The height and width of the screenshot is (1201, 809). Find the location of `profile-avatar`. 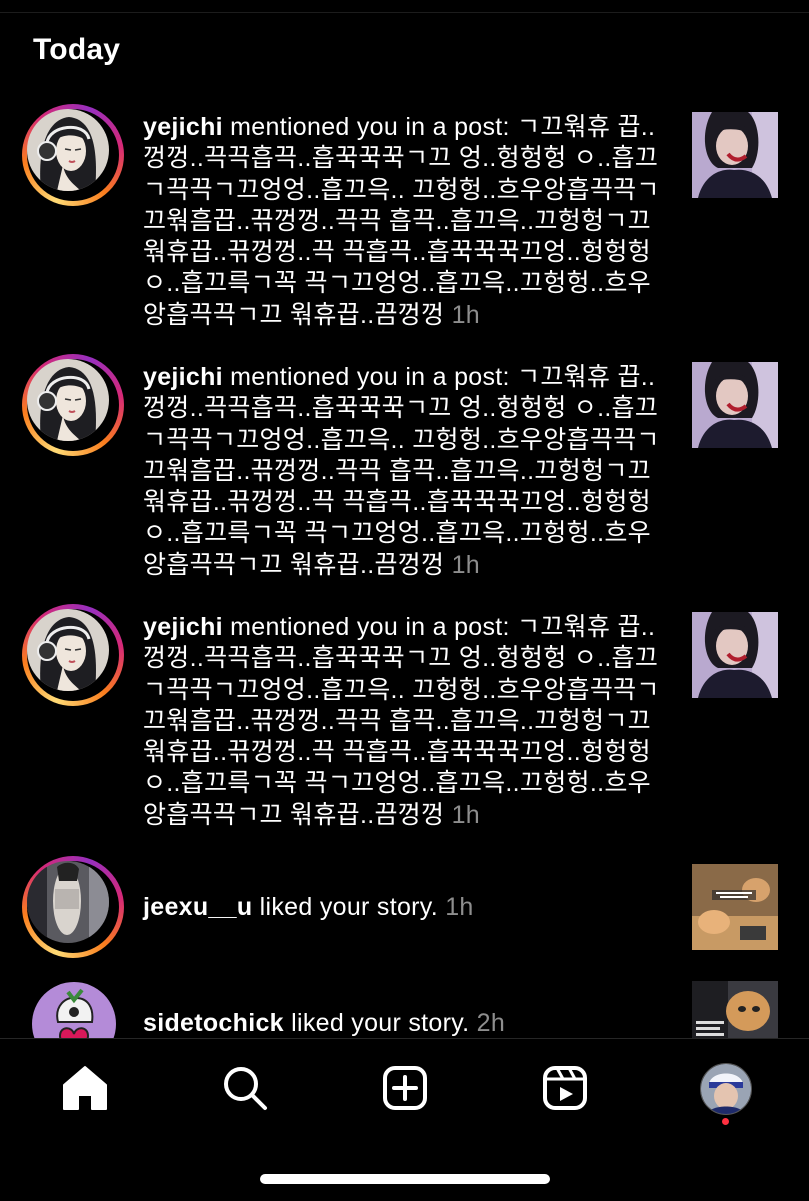

profile-avatar is located at coordinates (726, 1089).